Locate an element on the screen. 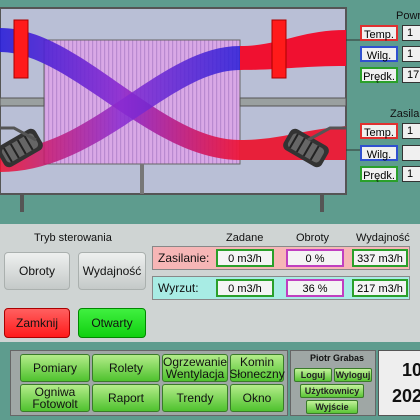  nav-report: Raport is located at coordinates (126, 398).